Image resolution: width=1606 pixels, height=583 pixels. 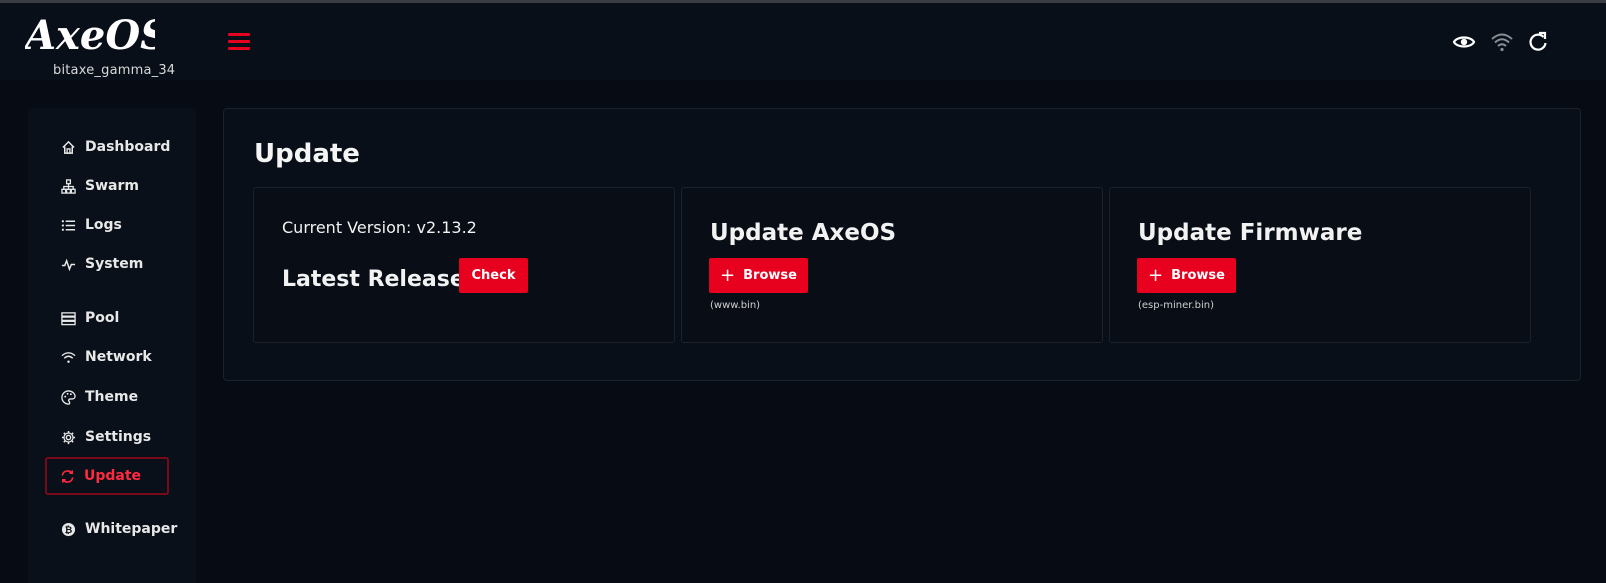 What do you see at coordinates (114, 70) in the screenshot?
I see `device-name: bitaxe_gamma_34` at bounding box center [114, 70].